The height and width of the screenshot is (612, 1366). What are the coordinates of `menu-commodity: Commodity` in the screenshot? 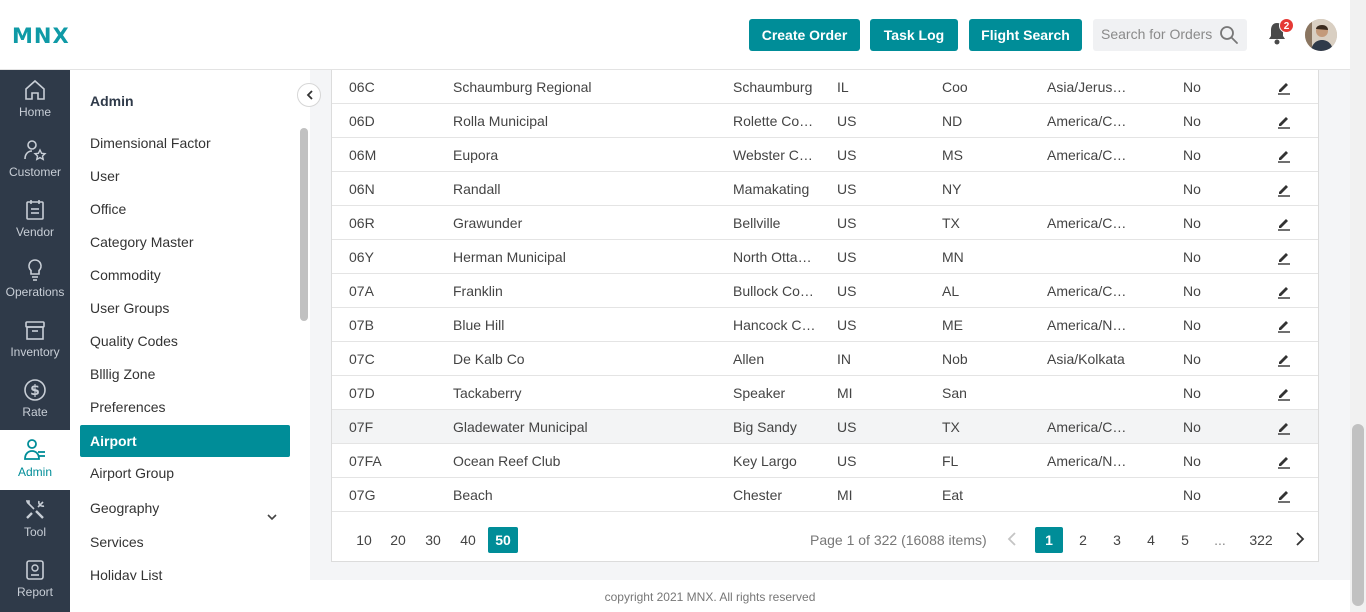 It's located at (185, 275).